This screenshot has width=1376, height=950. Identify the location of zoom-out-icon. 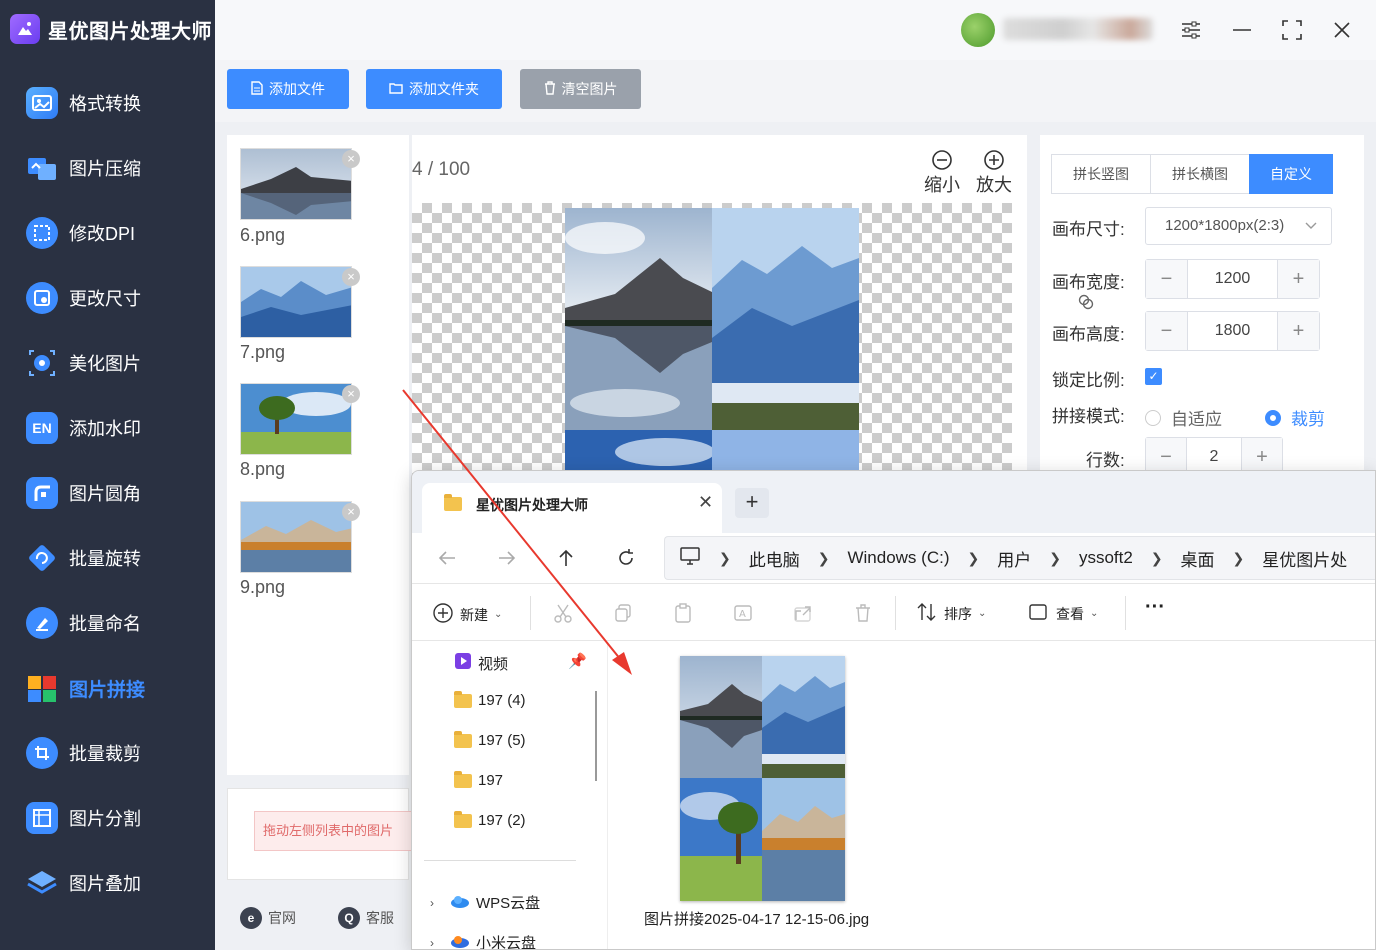
(942, 160).